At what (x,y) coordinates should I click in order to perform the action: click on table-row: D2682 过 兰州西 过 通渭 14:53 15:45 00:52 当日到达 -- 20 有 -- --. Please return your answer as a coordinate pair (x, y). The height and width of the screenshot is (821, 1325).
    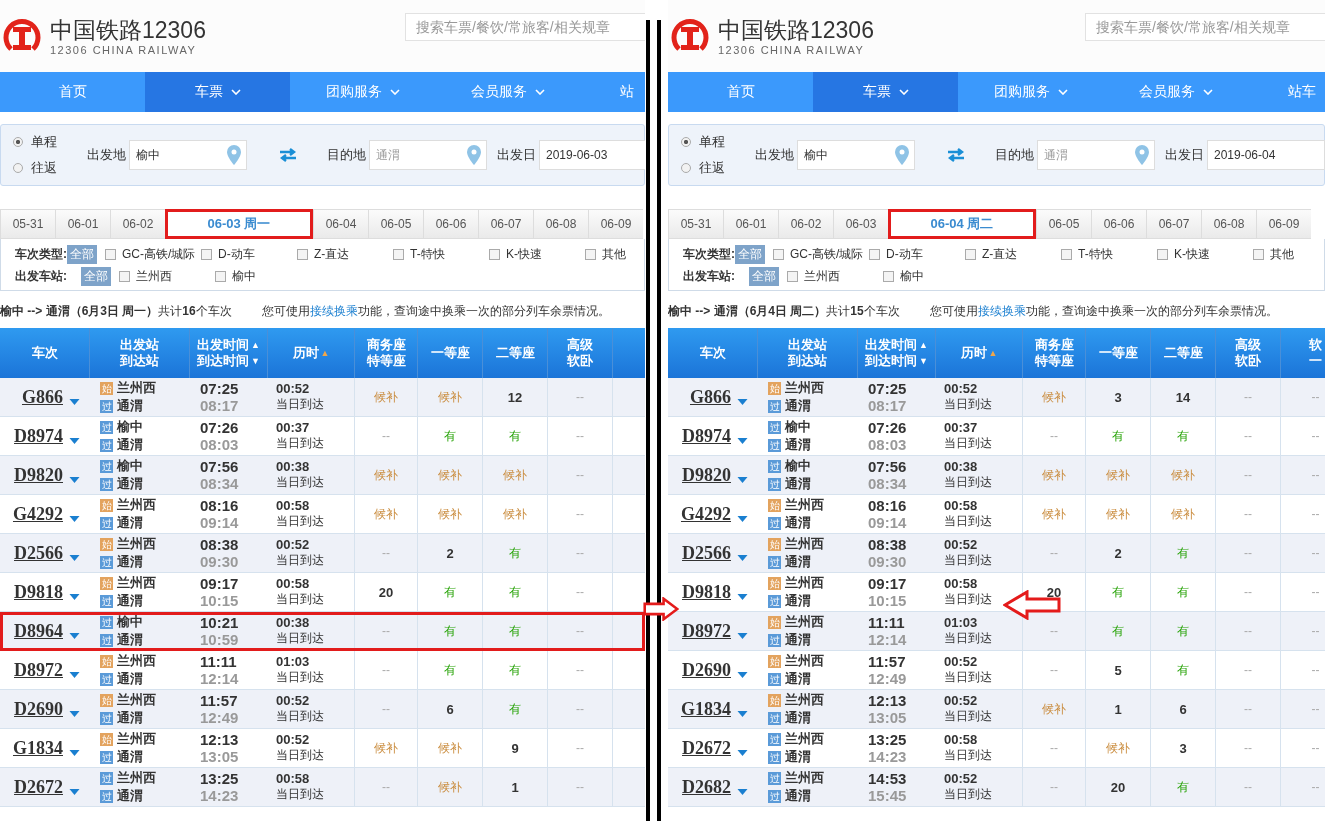
    Looking at the image, I should click on (996, 787).